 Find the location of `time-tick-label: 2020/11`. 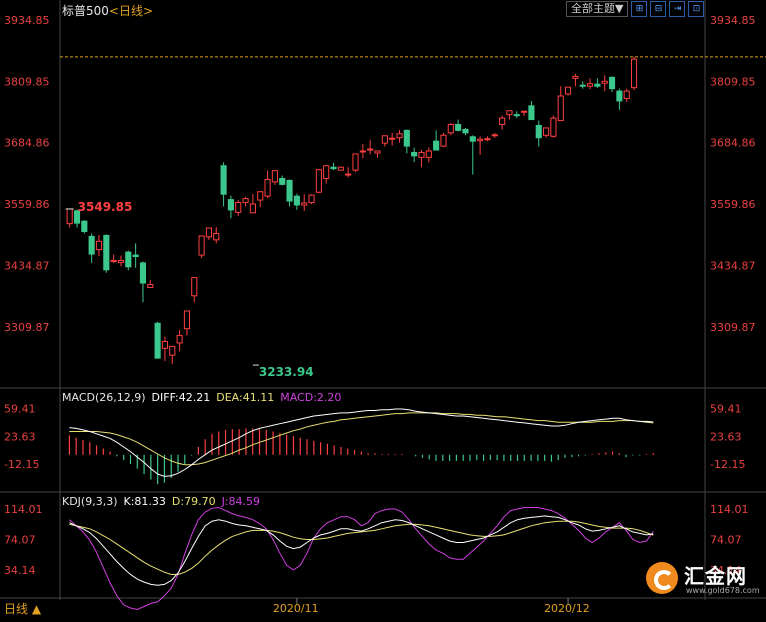

time-tick-label: 2020/11 is located at coordinates (296, 608).